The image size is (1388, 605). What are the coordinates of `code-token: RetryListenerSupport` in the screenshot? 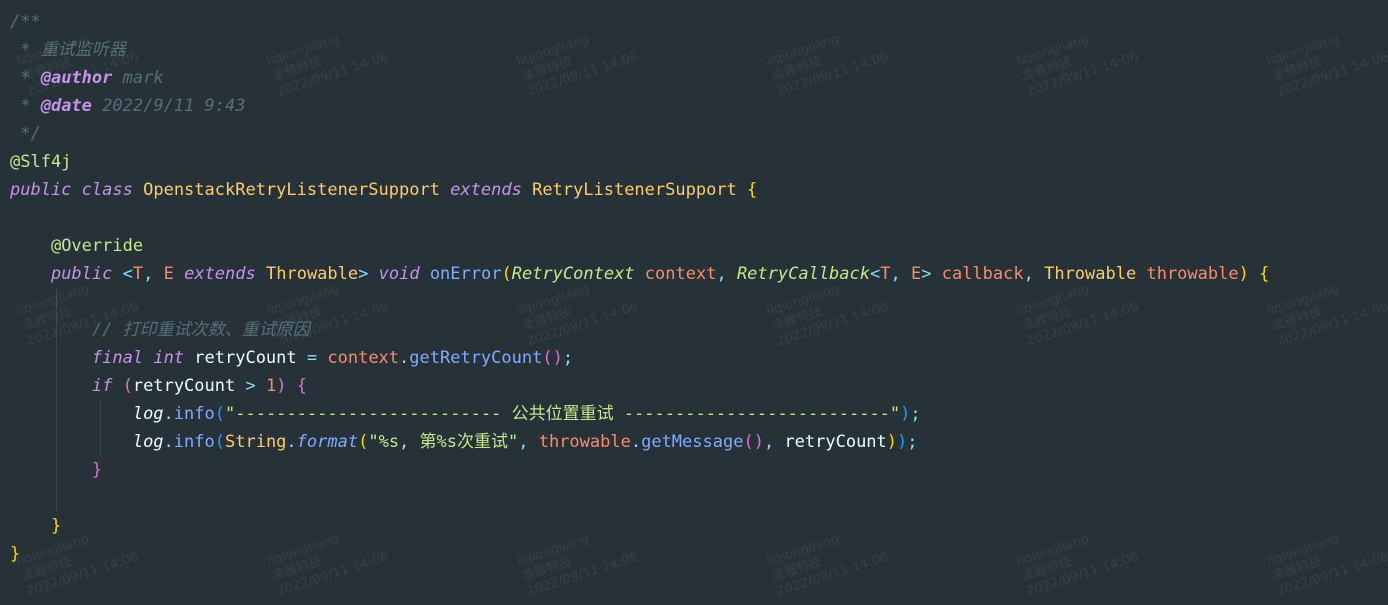 It's located at (634, 190).